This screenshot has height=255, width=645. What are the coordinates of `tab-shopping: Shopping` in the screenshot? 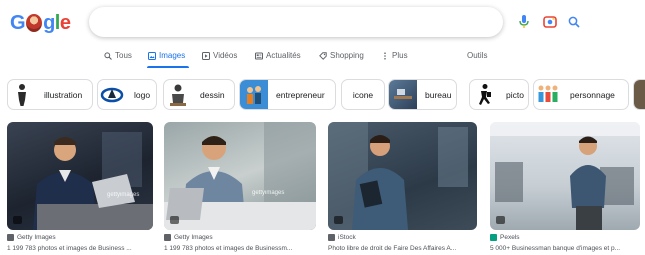 It's located at (341, 55).